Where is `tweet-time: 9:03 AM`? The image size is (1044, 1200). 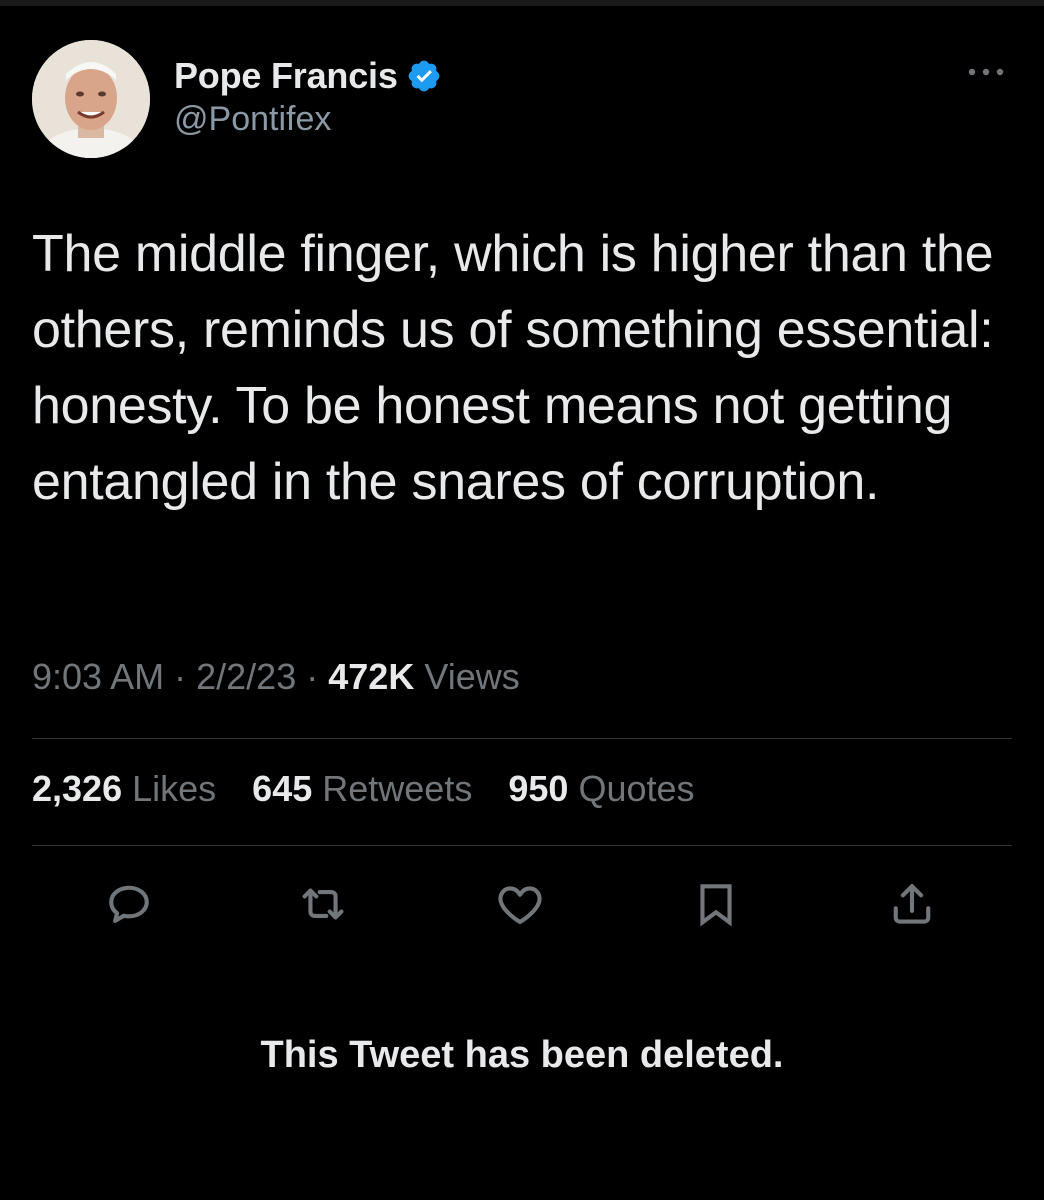 tweet-time: 9:03 AM is located at coordinates (98, 676).